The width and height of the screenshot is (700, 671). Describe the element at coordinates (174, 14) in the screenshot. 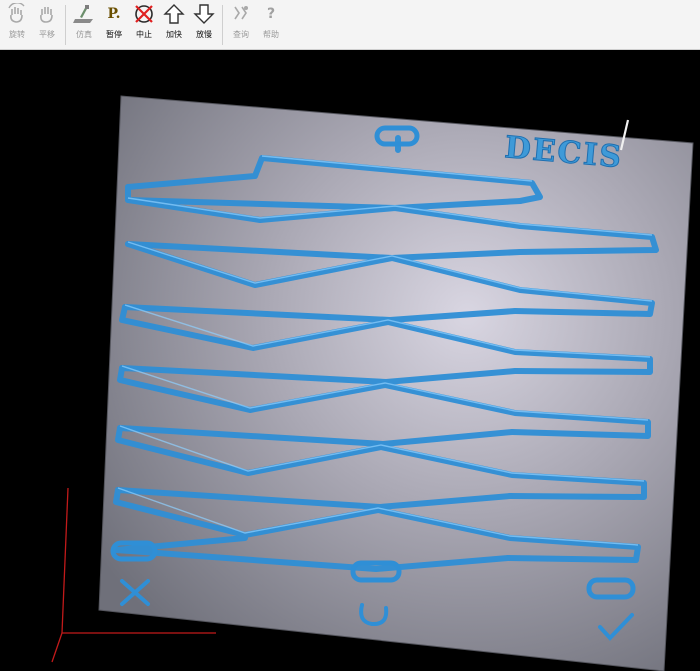

I see `speed-up-arrow-icon` at that location.